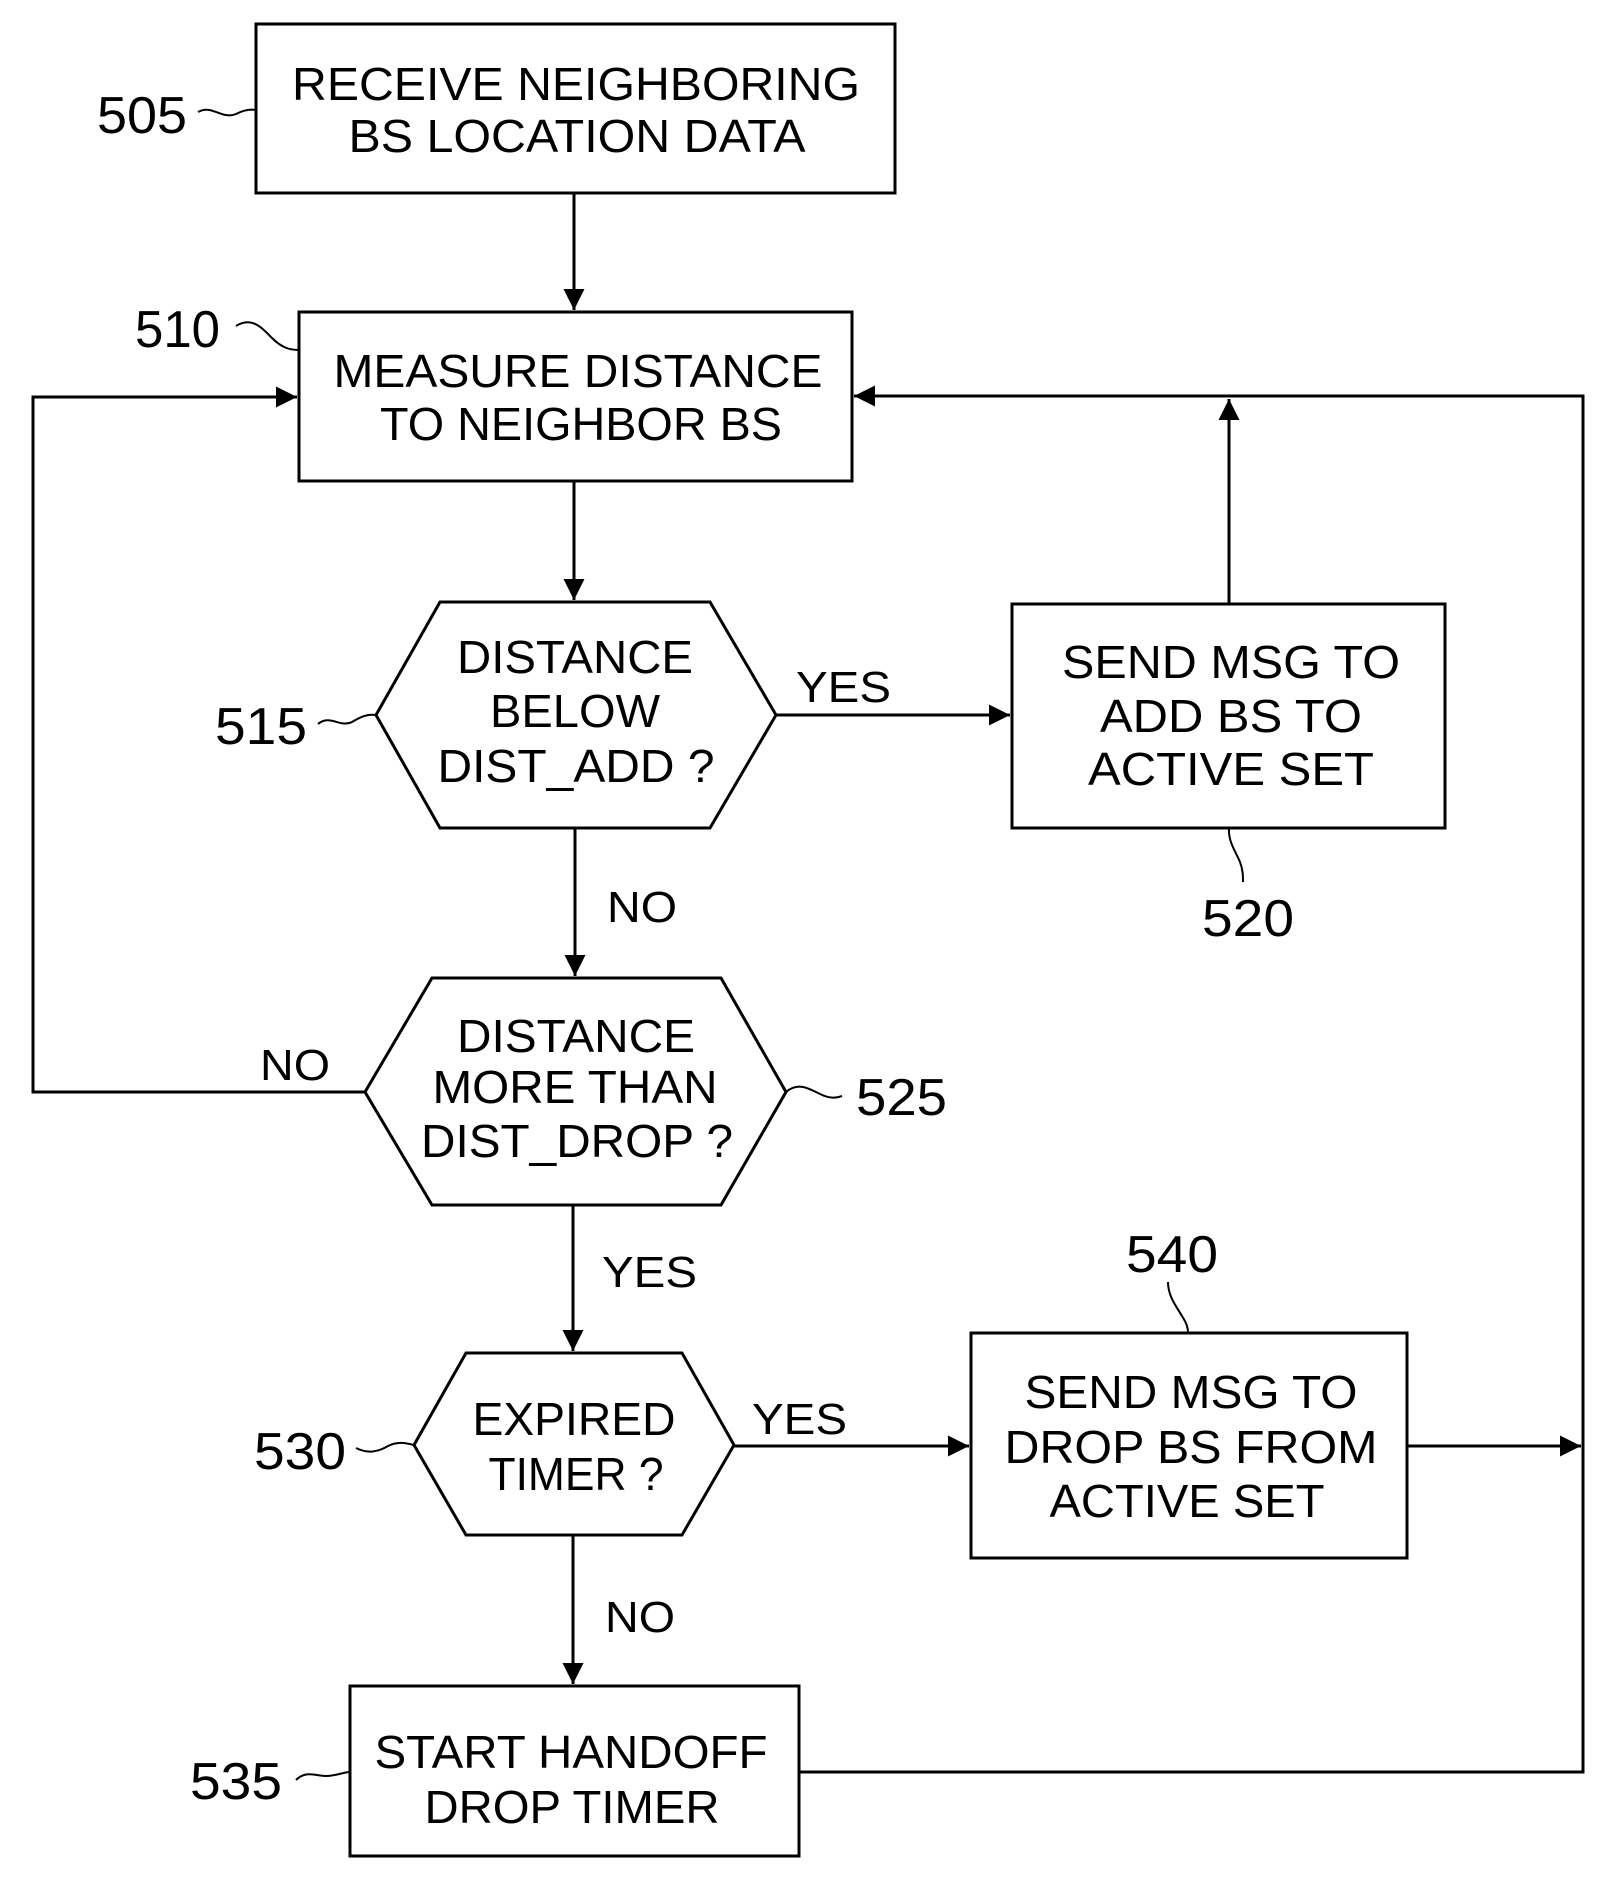 The height and width of the screenshot is (1891, 1620). Describe the element at coordinates (575, 1087) in the screenshot. I see `node-525-line-2: MORE THAN` at that location.